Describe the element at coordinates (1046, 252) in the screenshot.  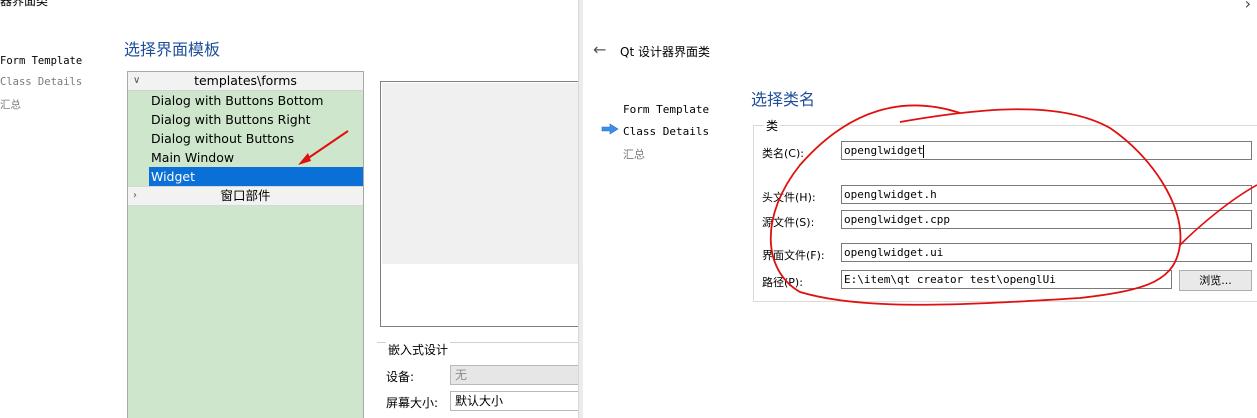
I see `form-file-input: openglwidget.ui` at that location.